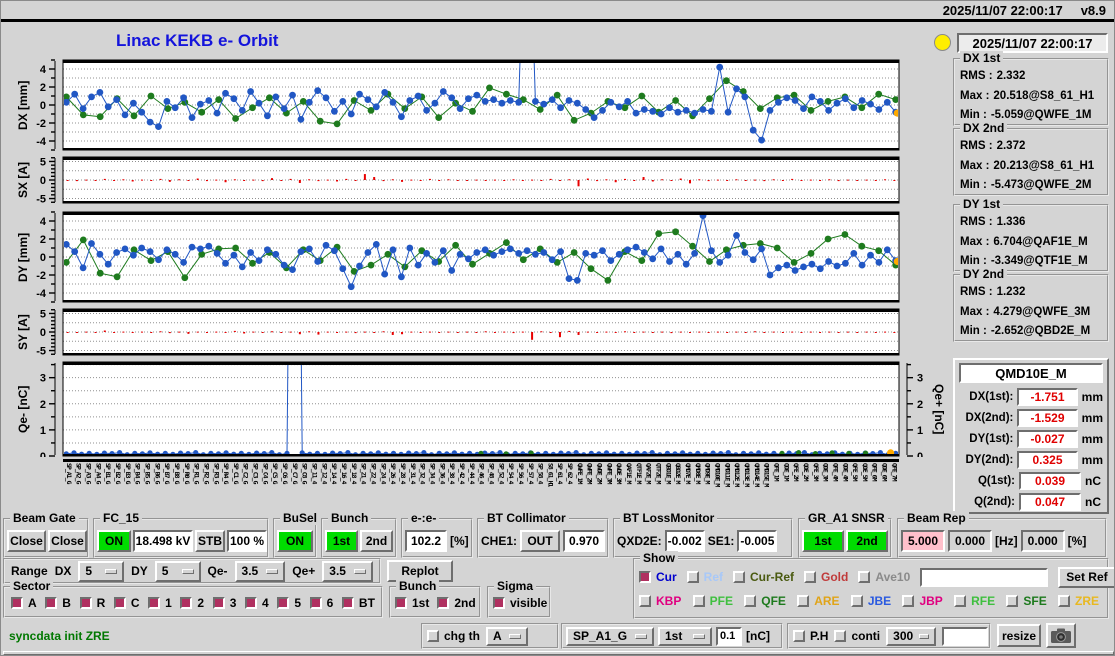 The width and height of the screenshot is (1115, 656). I want to click on chg-th-frame: chg th A, so click(490, 636).